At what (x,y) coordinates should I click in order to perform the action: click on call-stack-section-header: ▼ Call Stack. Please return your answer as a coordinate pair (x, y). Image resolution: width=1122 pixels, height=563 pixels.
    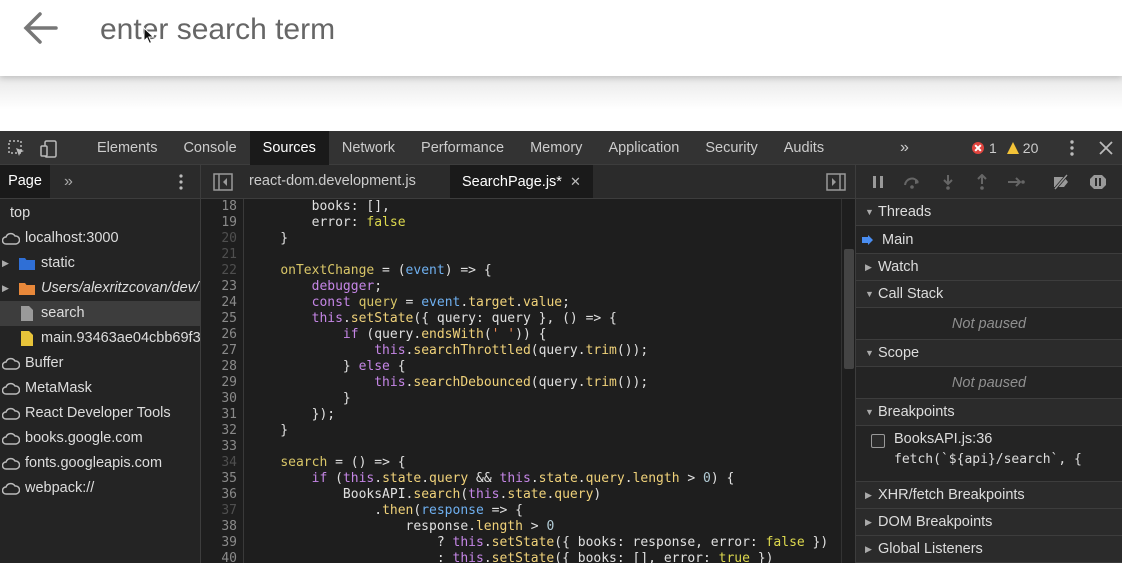
    Looking at the image, I should click on (989, 294).